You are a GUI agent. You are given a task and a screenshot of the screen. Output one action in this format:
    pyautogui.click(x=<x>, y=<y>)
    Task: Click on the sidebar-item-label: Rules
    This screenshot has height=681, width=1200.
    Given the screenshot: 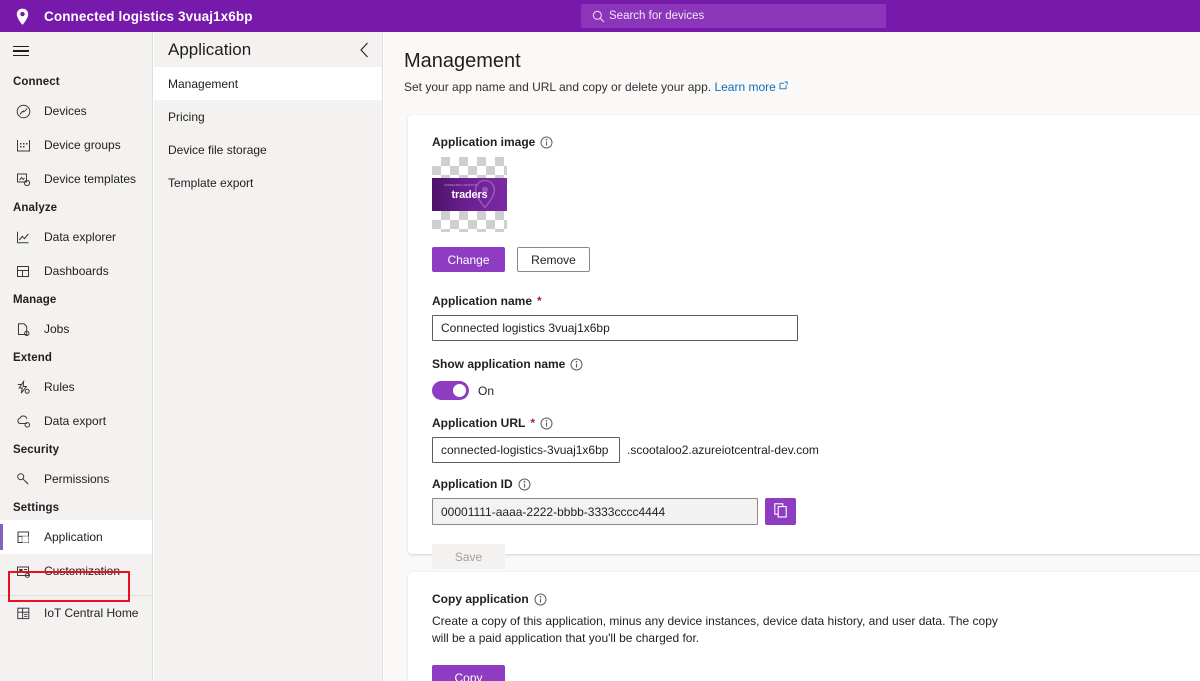 What is the action you would take?
    pyautogui.click(x=59, y=387)
    